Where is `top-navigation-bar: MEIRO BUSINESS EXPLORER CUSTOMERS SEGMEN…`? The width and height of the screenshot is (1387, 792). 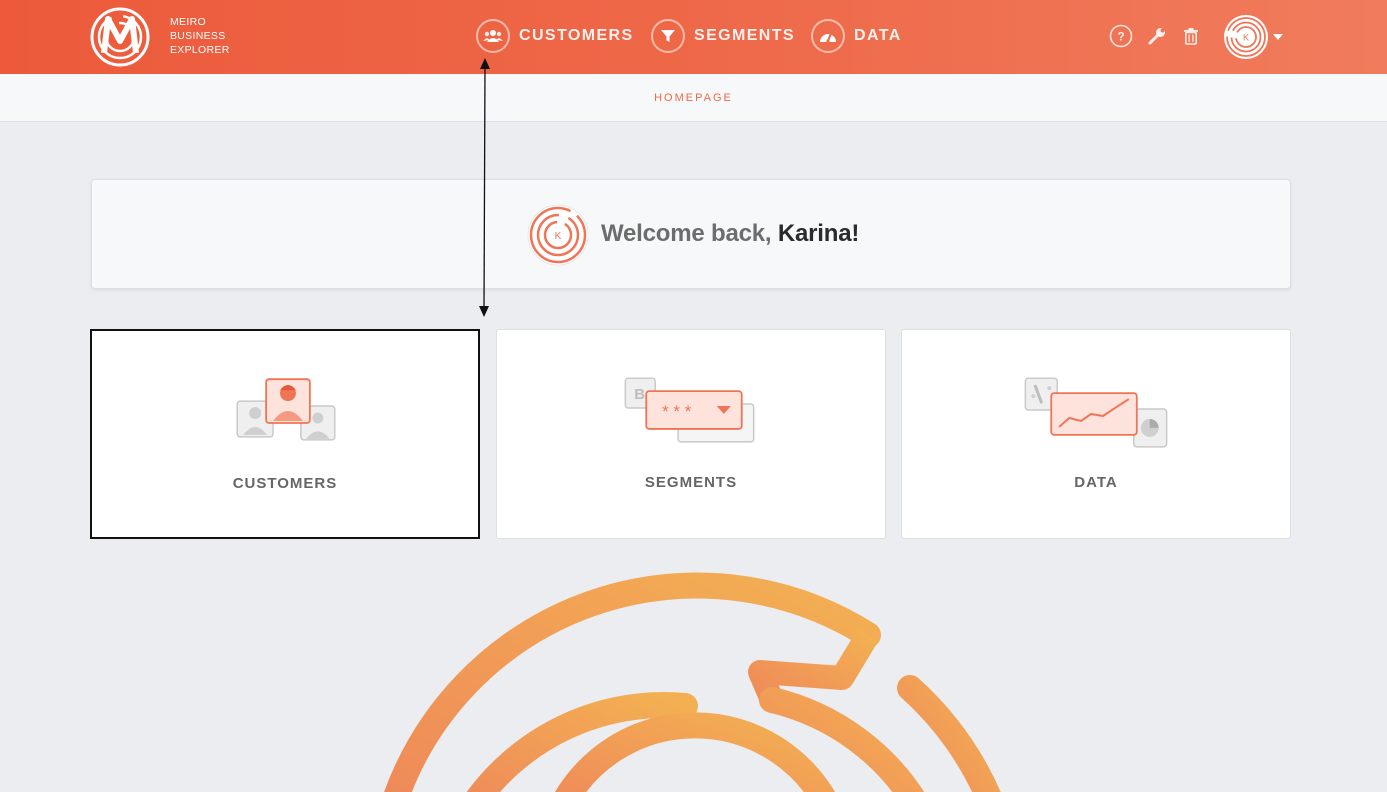
top-navigation-bar: MEIRO BUSINESS EXPLORER CUSTOMERS SEGMEN… is located at coordinates (693, 37).